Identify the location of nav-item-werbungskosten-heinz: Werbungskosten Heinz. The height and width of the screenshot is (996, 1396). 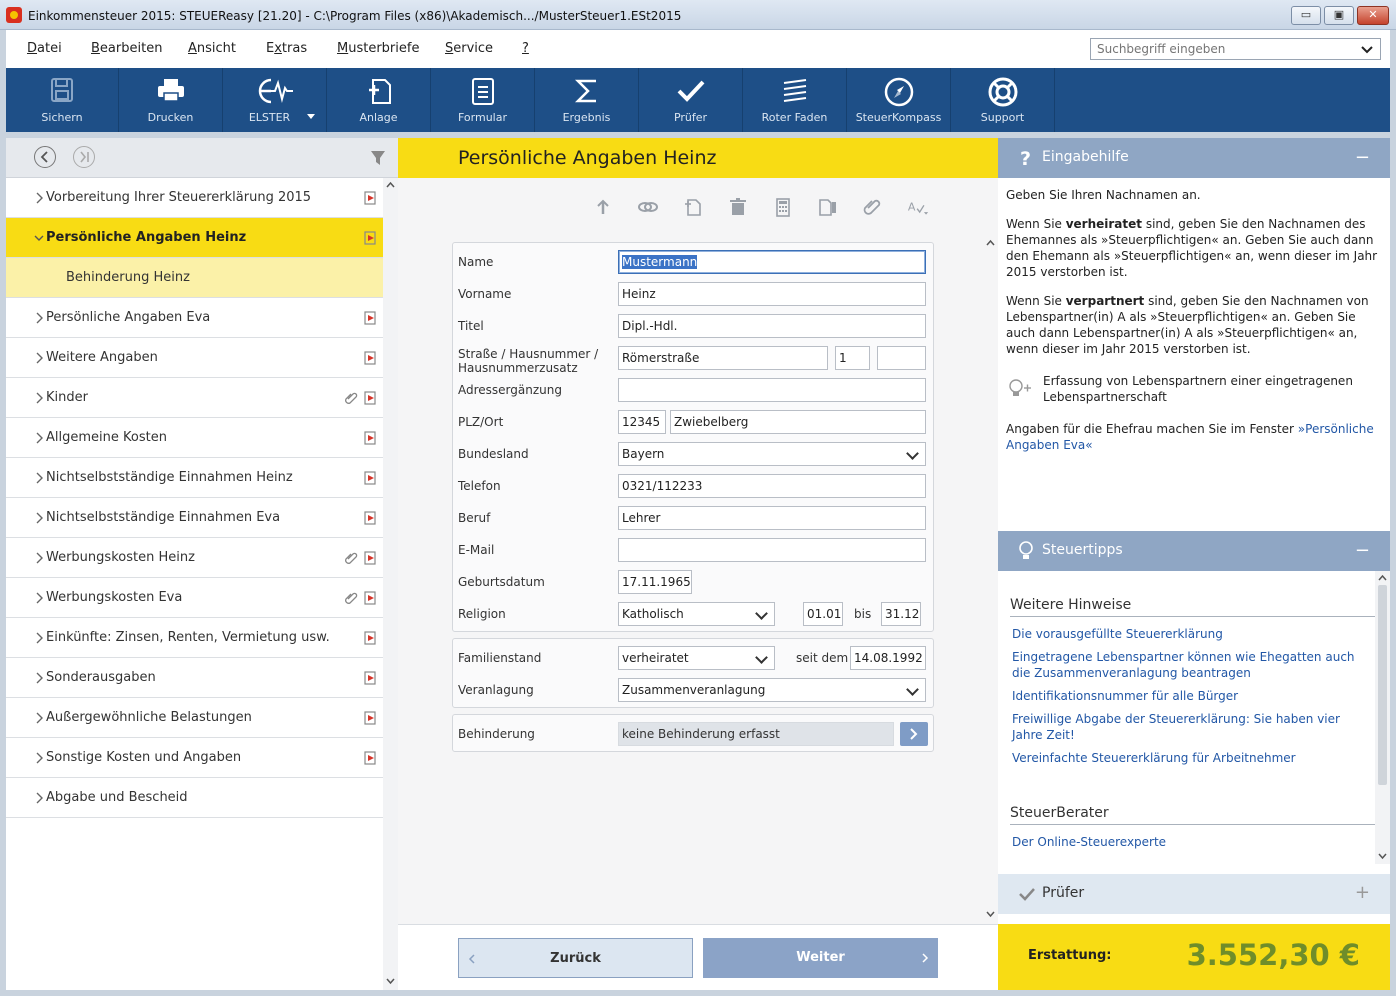
(194, 558).